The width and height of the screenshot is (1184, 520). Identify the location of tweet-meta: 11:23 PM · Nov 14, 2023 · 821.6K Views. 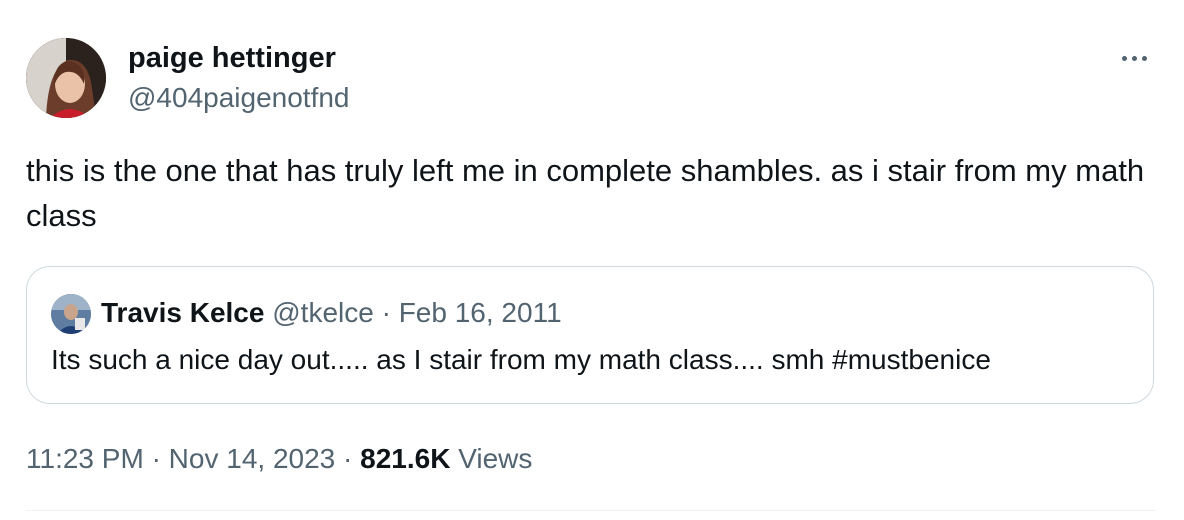
(279, 459).